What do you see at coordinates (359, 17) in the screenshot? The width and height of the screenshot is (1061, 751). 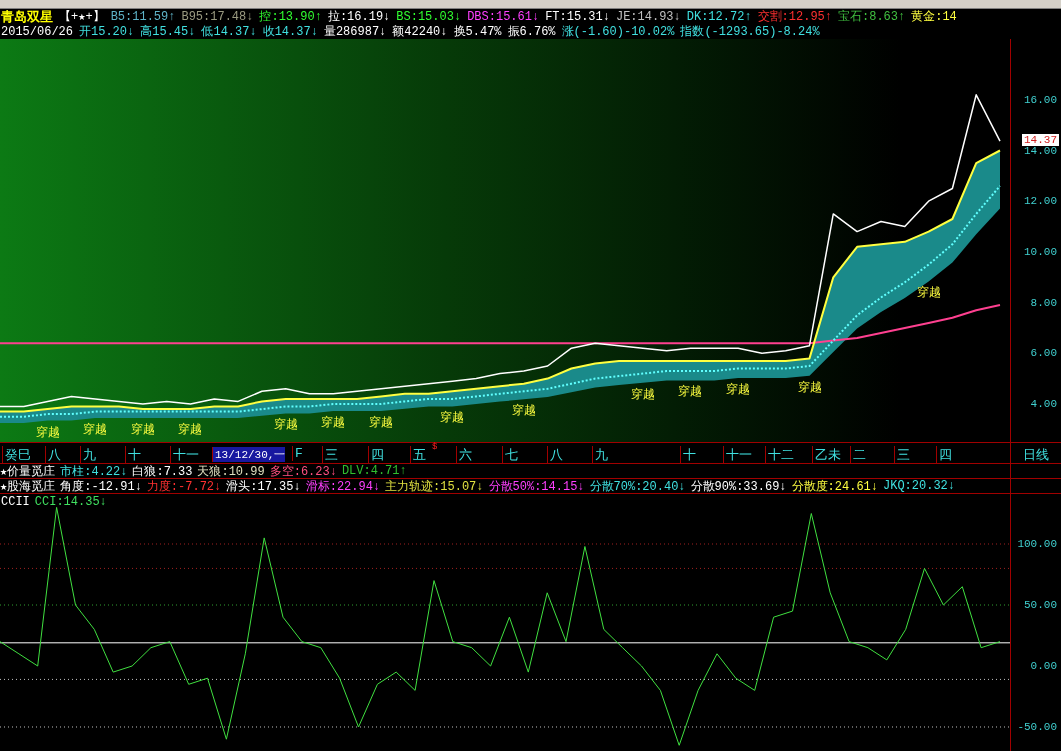 I see `quote-value: 拉:16.19↓` at bounding box center [359, 17].